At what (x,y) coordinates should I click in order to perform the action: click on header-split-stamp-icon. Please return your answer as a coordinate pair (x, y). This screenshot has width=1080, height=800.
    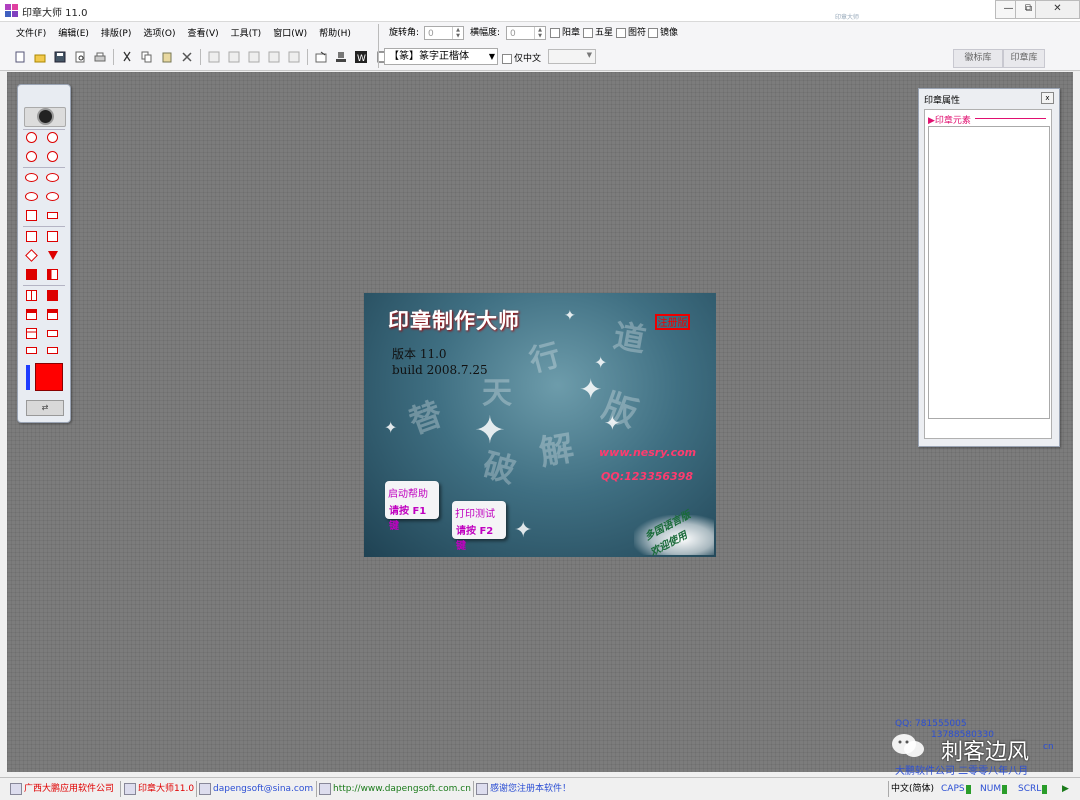
    Looking at the image, I should click on (52, 314).